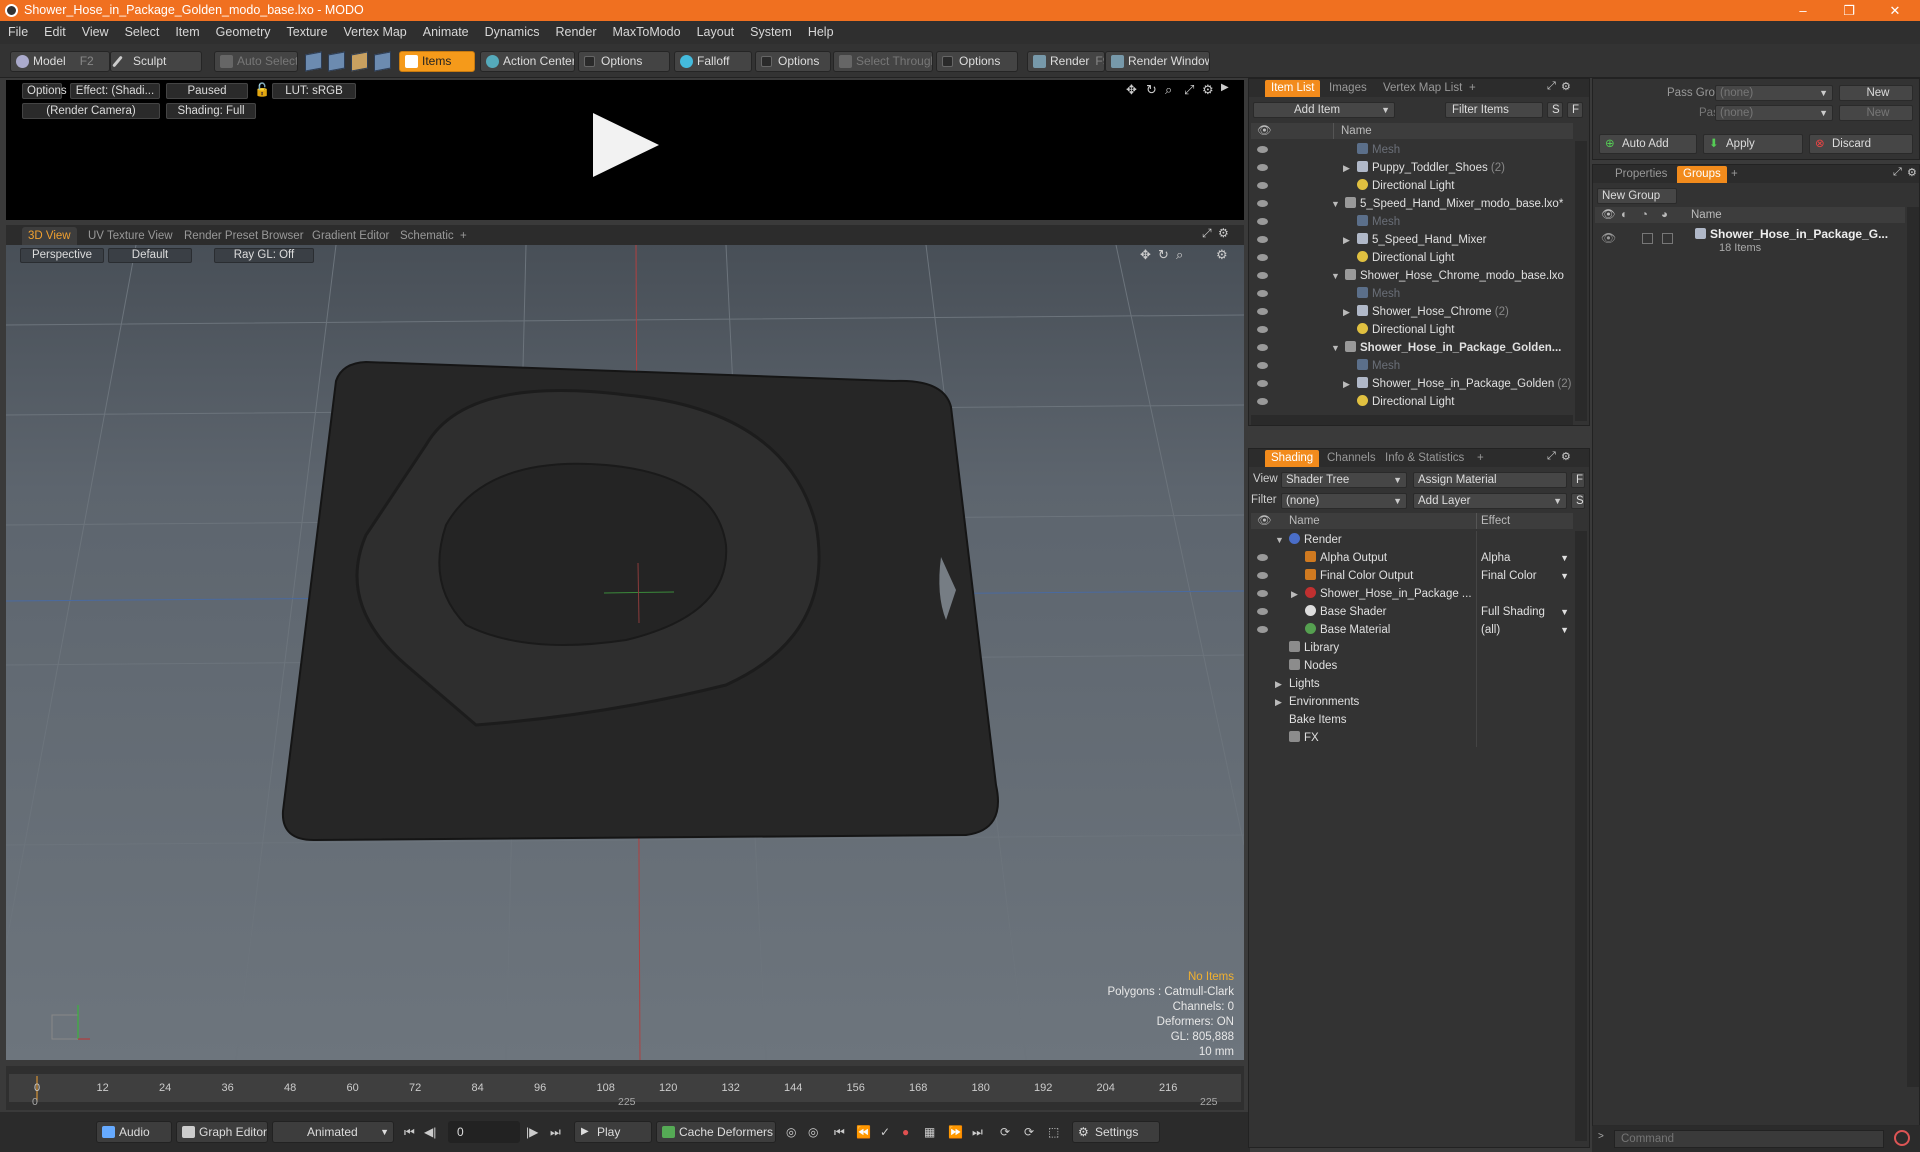  I want to click on next-frame-icon: |▶, so click(532, 1132).